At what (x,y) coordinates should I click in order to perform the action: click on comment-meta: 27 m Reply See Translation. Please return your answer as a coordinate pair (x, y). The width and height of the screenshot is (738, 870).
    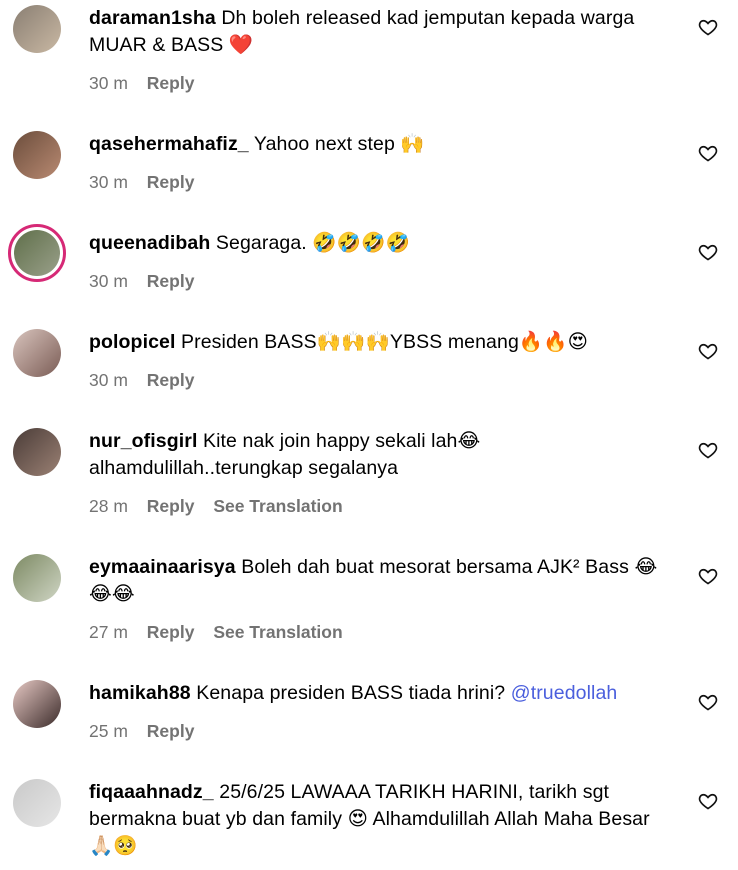
    Looking at the image, I should click on (223, 632).